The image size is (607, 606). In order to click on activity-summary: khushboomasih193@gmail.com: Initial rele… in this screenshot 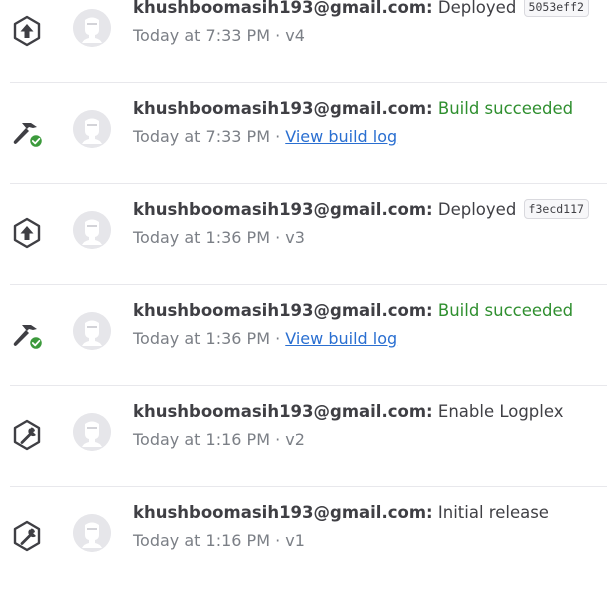, I will do `click(341, 513)`.